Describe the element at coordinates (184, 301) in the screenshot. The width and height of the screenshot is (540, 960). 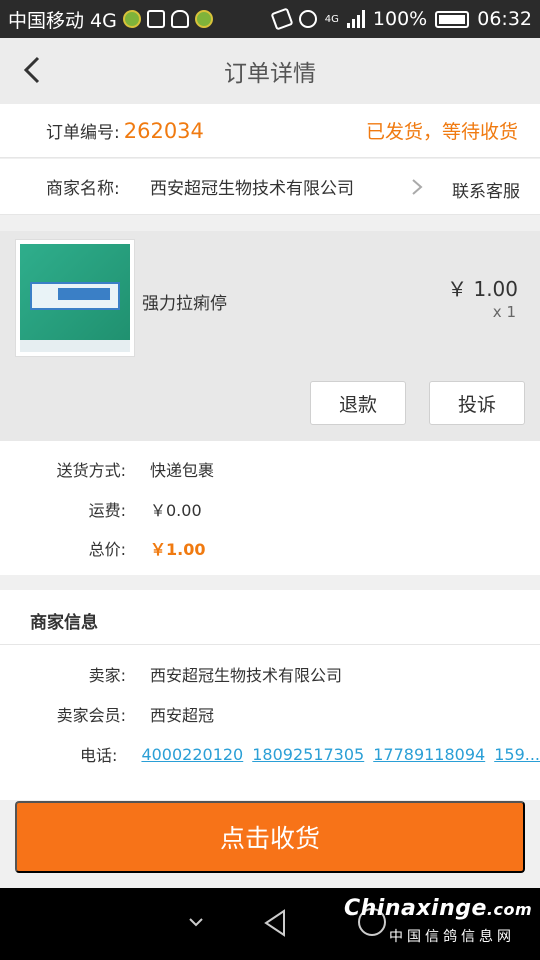
I see `product-name: 强力拉痢停` at that location.